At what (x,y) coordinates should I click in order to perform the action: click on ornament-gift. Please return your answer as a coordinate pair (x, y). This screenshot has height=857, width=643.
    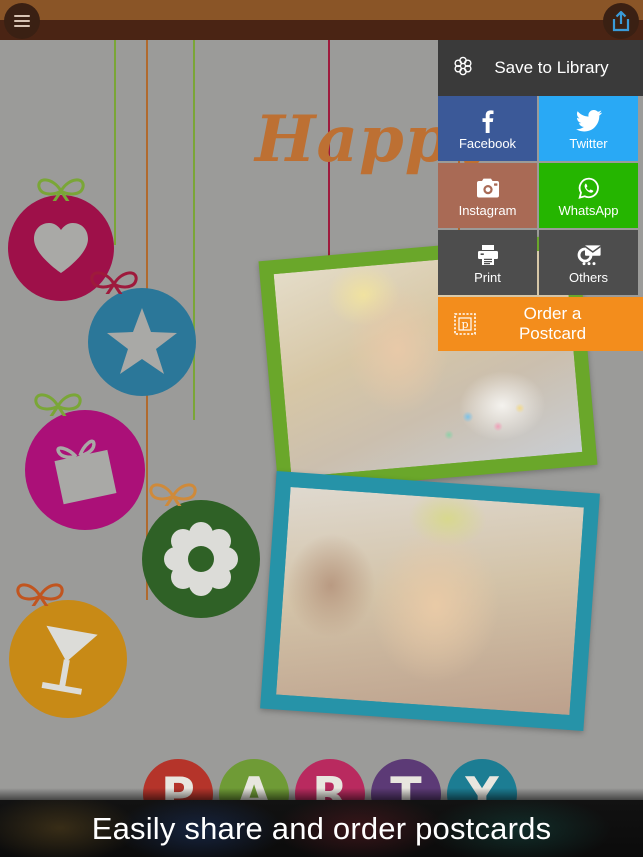
    Looking at the image, I should click on (85, 470).